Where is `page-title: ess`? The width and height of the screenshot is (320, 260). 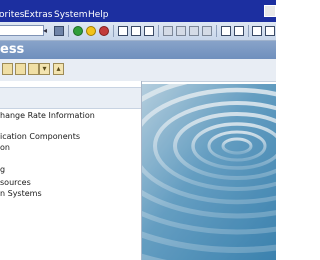 page-title: ess is located at coordinates (12, 49).